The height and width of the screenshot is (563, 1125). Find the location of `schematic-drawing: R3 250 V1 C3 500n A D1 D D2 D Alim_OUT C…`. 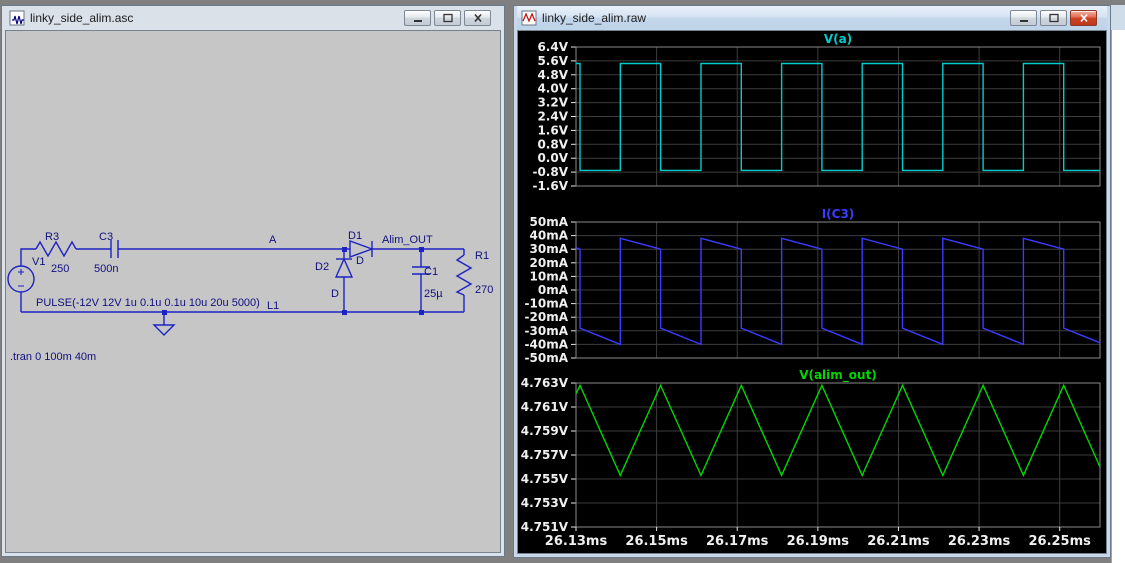

schematic-drawing: R3 250 V1 C3 500n A D1 D D2 D Alim_OUT C… is located at coordinates (250, 296).